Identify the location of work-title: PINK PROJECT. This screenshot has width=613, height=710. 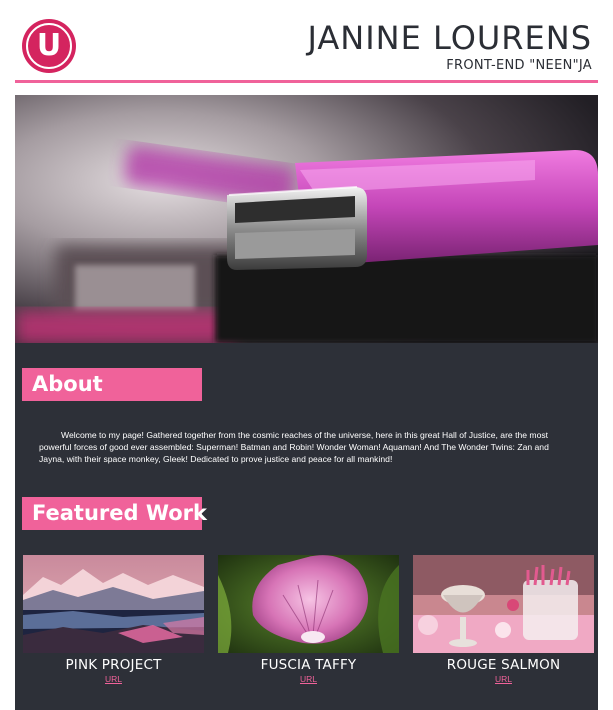
(113, 665).